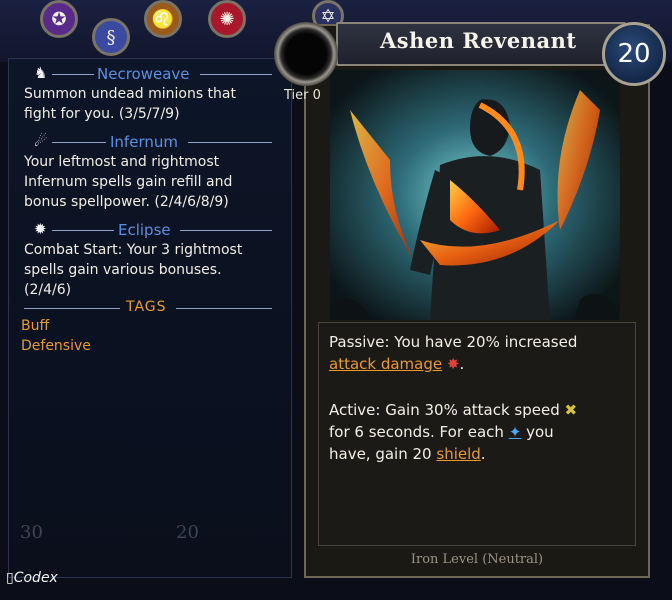 Image resolution: width=672 pixels, height=600 pixels. Describe the element at coordinates (441, 432) in the screenshot. I see `active-line-2: for 6 seconds. For each ✦ you` at that location.